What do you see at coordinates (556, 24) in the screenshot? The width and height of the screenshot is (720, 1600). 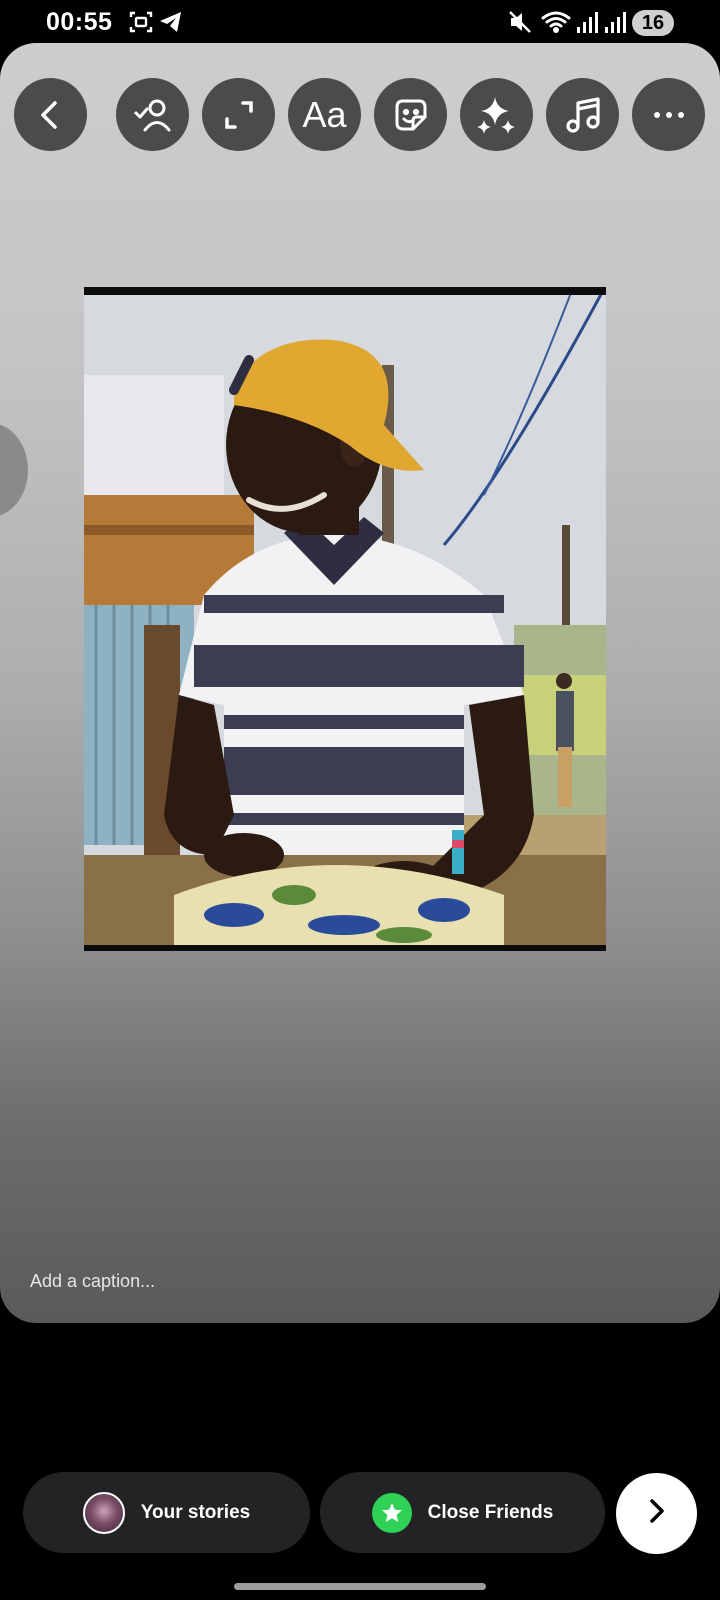 I see `wifi-icon` at bounding box center [556, 24].